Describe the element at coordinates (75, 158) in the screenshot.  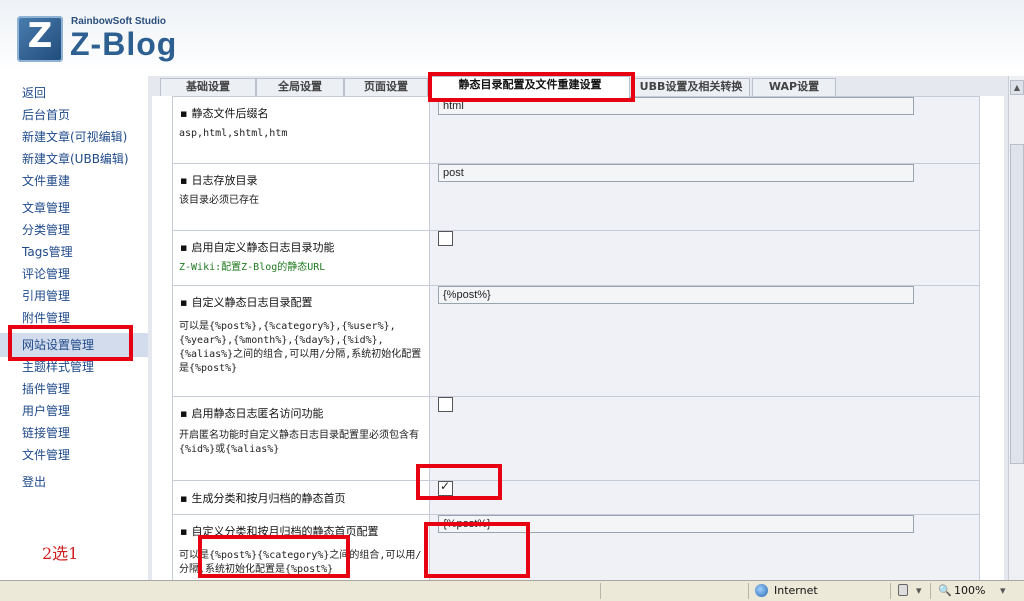
I see `sidebar-item-new-post-ubb: 新建文章(UBB编辑)` at that location.